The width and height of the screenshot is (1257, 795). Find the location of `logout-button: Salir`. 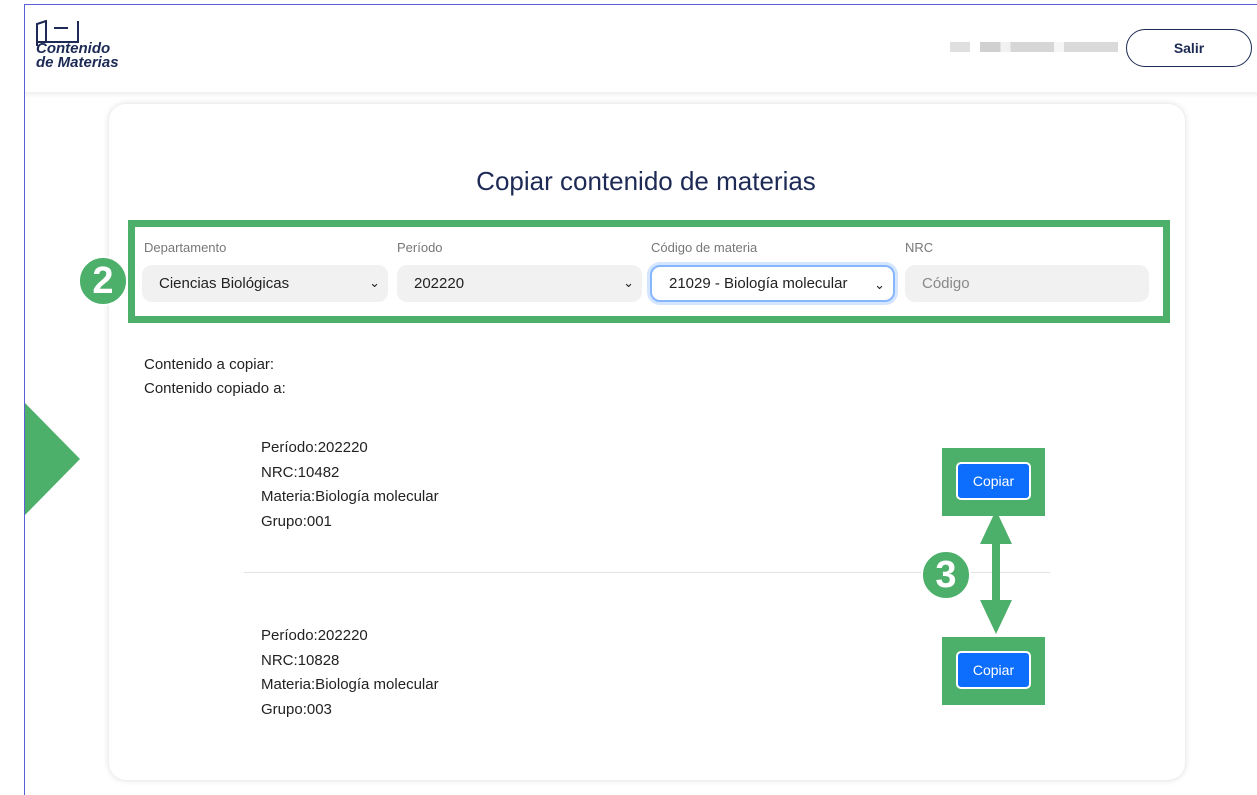

logout-button: Salir is located at coordinates (1189, 48).